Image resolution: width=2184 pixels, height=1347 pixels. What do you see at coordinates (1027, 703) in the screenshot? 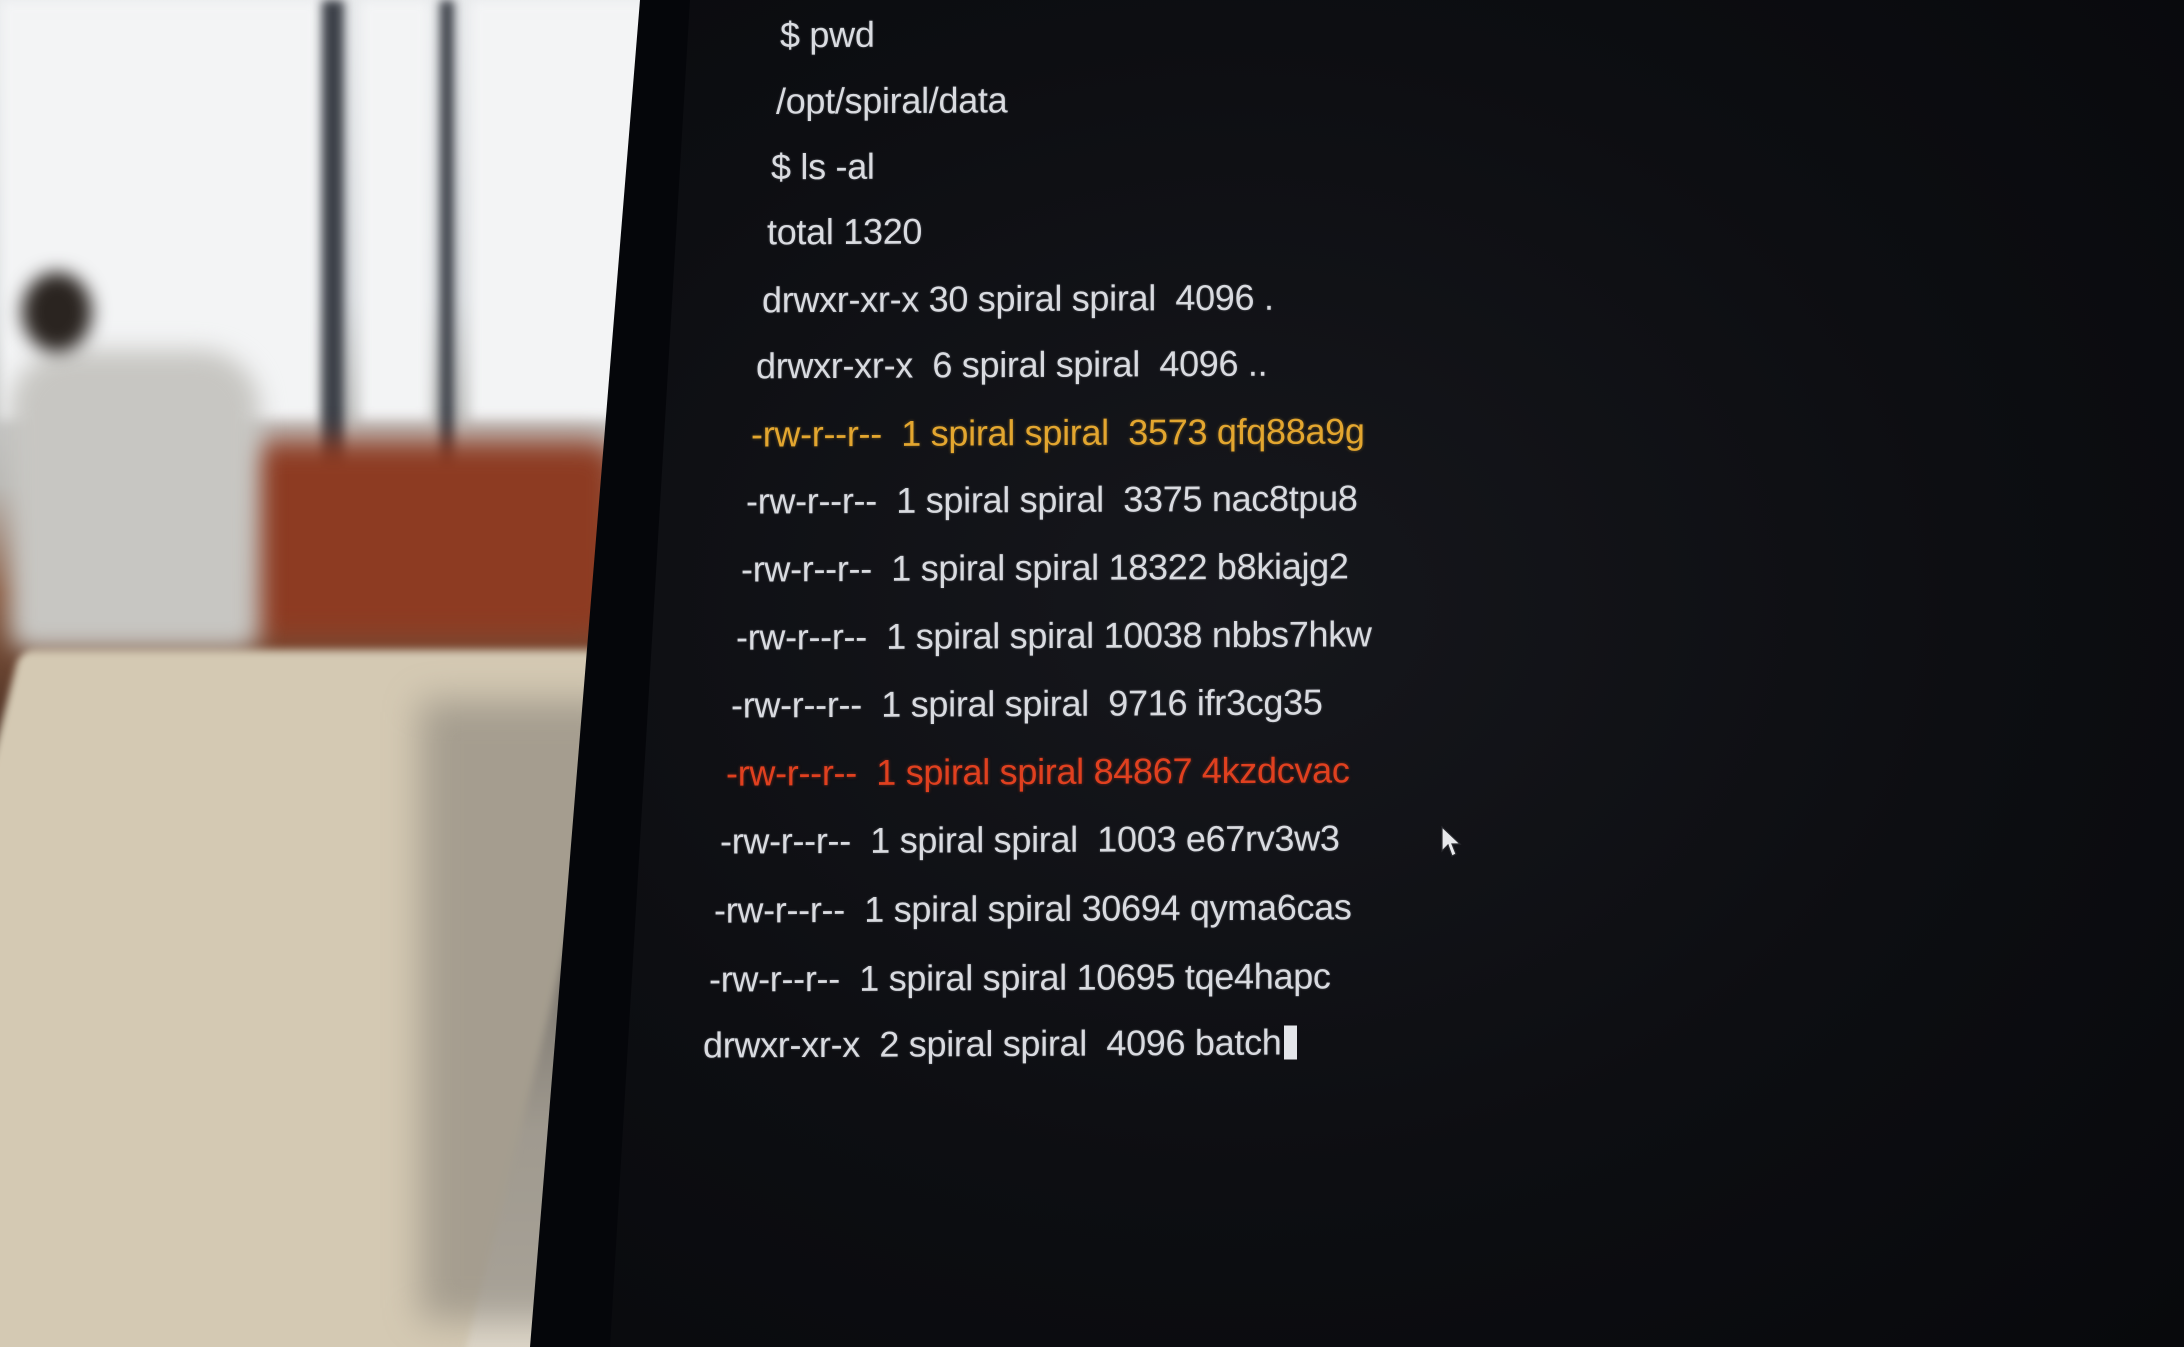
I see `terminal-line: -rw-r--r-- 1 spiral spiral 9716 ifr3cg35` at bounding box center [1027, 703].